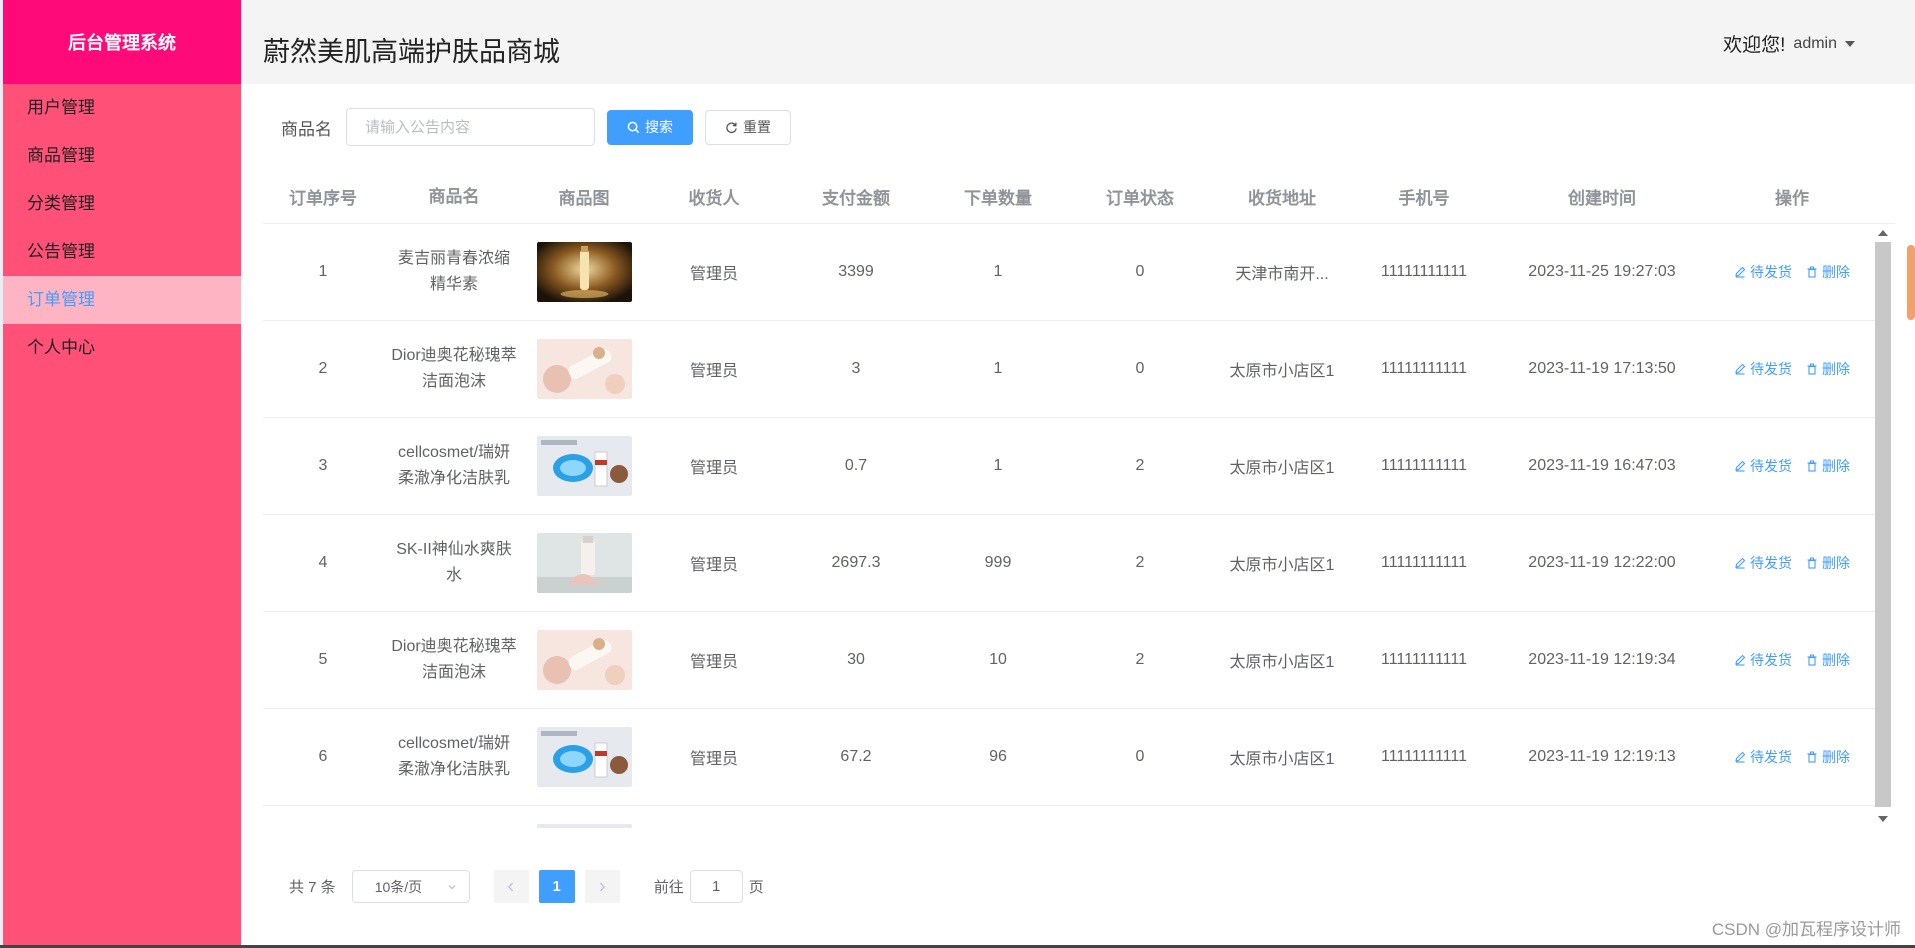 The image size is (1915, 948). I want to click on total-count: 共 7 条, so click(312, 887).